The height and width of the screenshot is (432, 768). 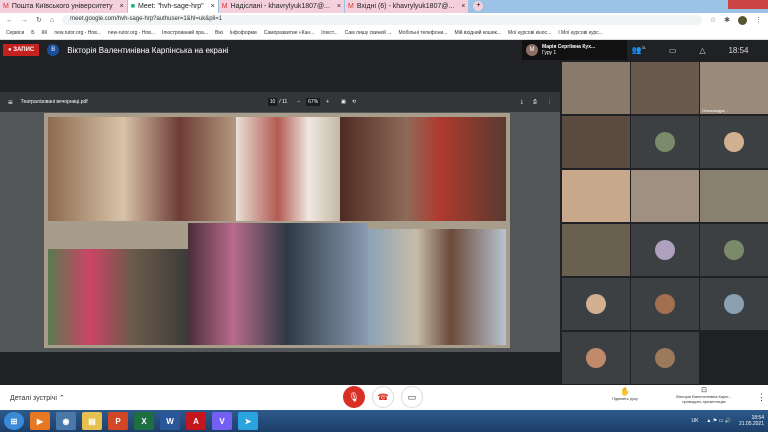 I want to click on reload-icon: ↻, so click(x=39, y=20).